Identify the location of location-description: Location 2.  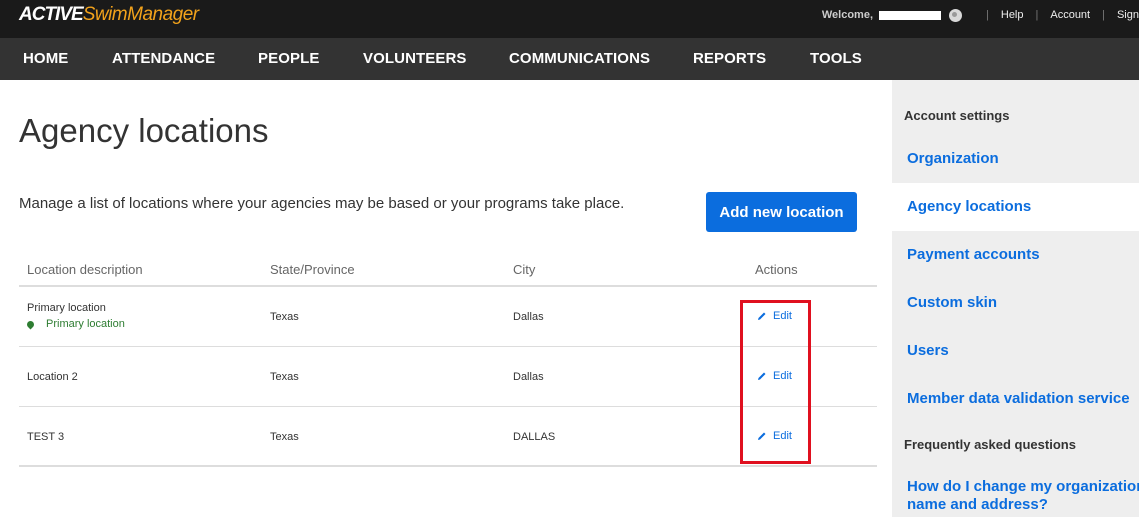
(52, 377).